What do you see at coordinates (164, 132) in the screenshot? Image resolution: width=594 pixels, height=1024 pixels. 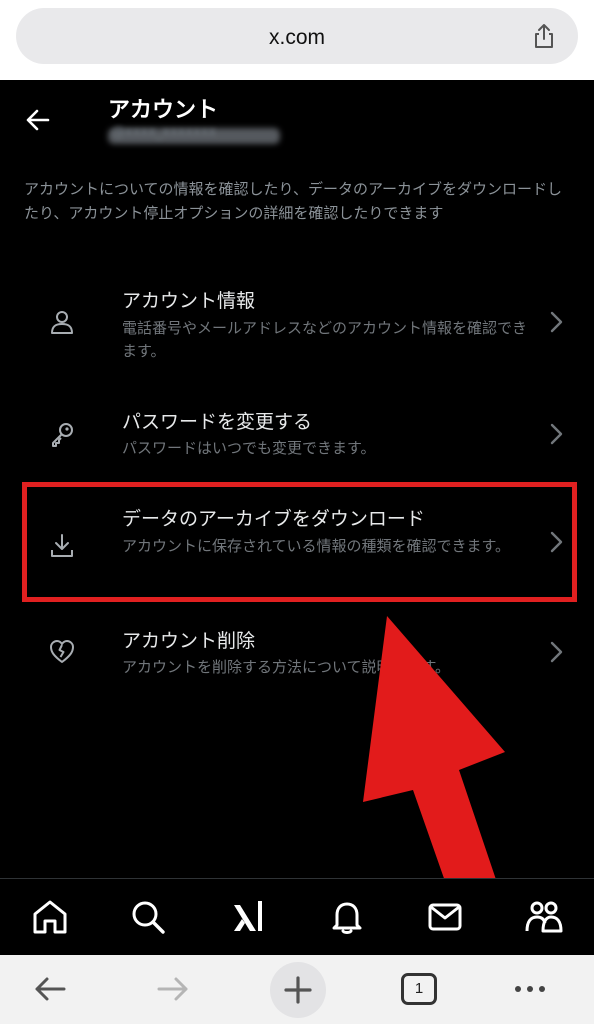 I see `user-handle: @xxxx_xxxxxxx` at bounding box center [164, 132].